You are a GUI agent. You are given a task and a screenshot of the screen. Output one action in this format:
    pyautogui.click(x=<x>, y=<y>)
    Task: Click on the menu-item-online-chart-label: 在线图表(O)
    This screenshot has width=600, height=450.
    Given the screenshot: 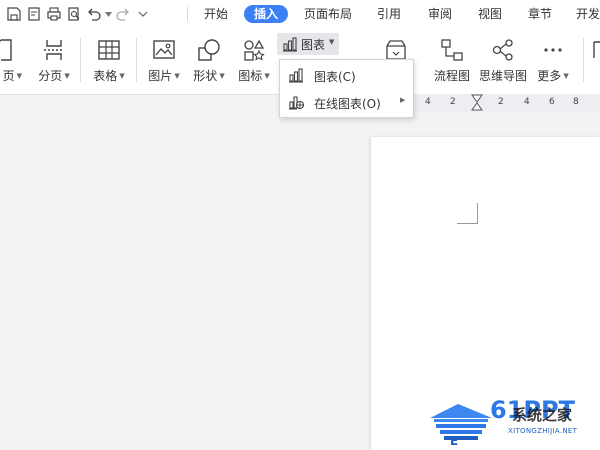 What is the action you would take?
    pyautogui.click(x=347, y=104)
    